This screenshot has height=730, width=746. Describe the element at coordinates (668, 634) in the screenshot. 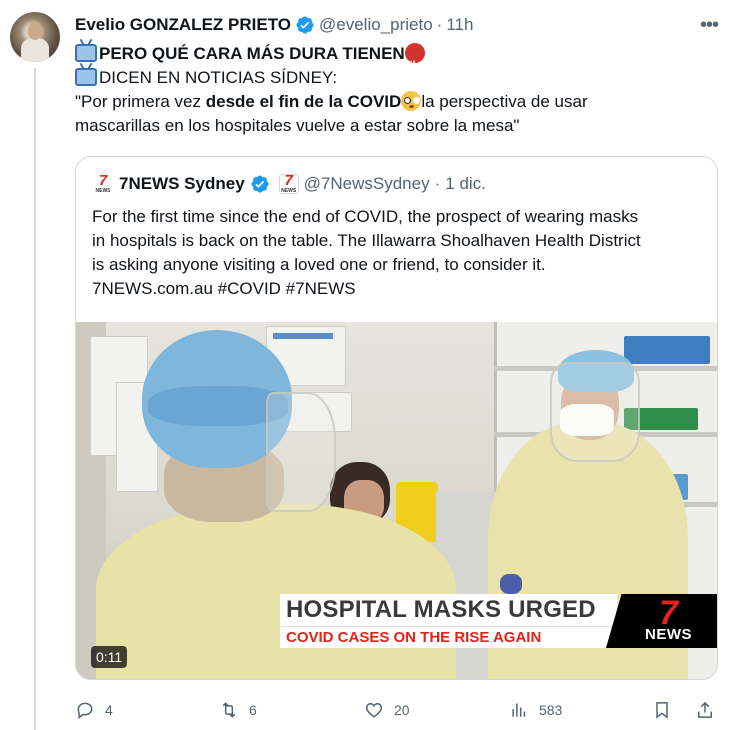

I see `7news-logo-news: NEWS` at that location.